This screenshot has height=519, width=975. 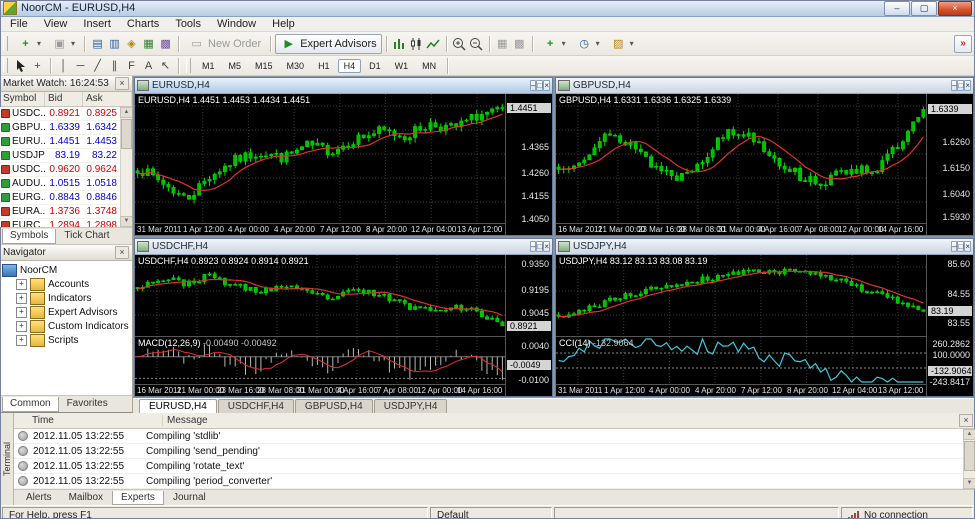 I want to click on timeframe-m30-button: M30, so click(x=296, y=66).